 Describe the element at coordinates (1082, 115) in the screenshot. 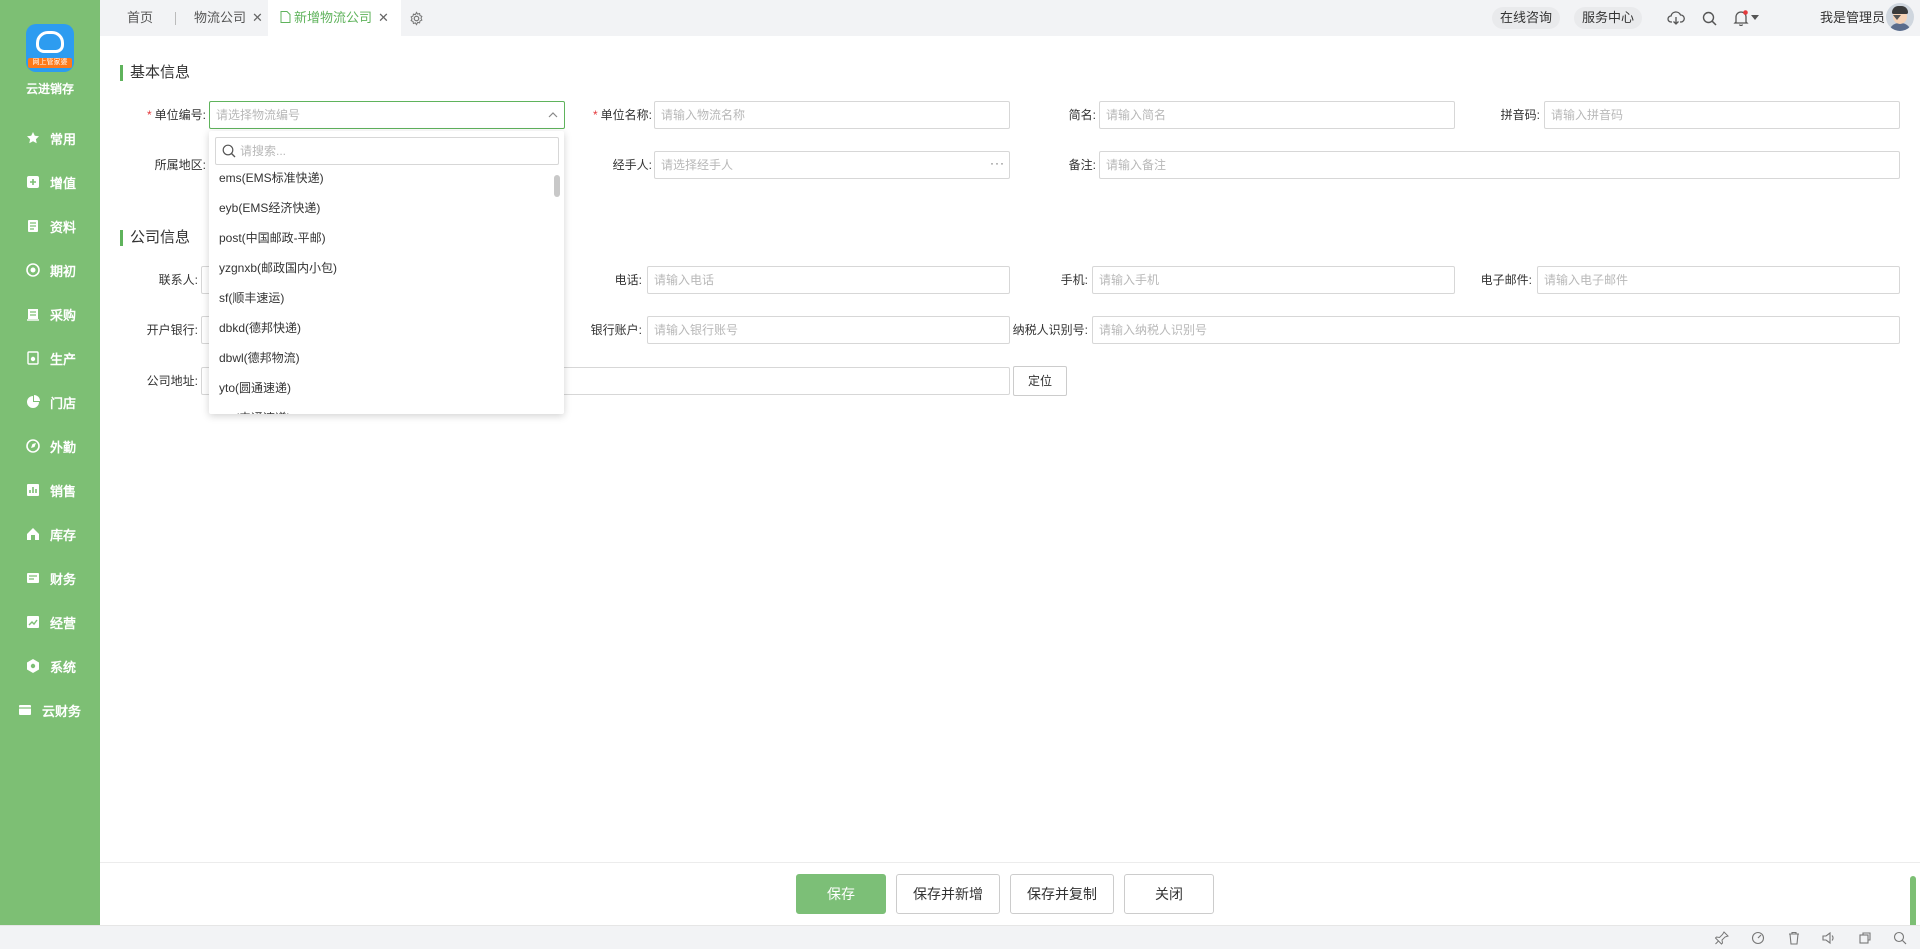

I see `short-name-label: 简名:` at that location.